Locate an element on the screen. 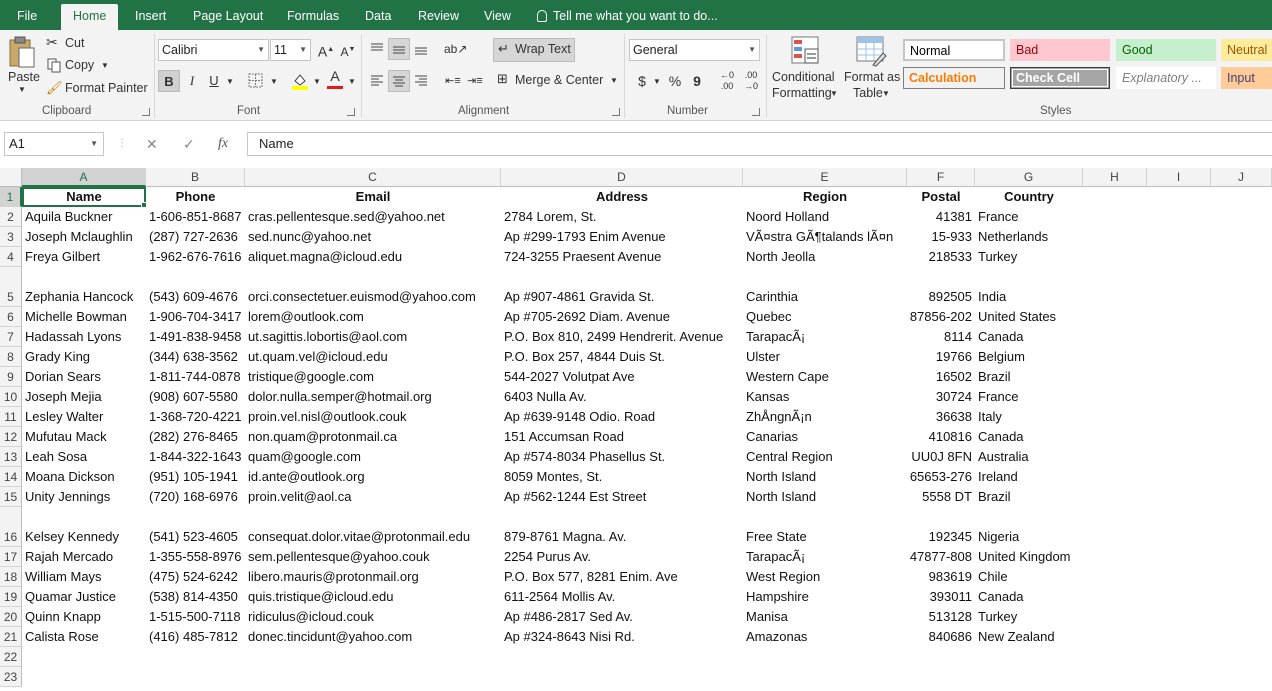  table-cell: 2254 Purus Av. is located at coordinates (622, 557).